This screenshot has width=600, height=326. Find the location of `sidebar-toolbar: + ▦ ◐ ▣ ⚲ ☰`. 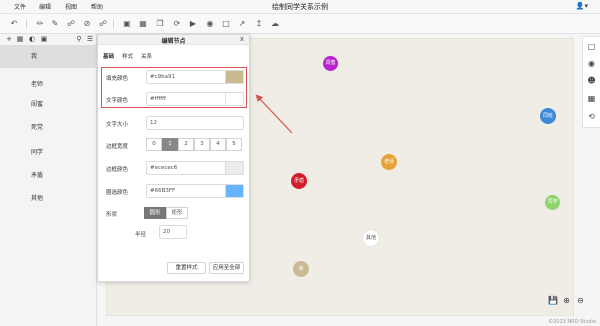

sidebar-toolbar: + ▦ ◐ ▣ ⚲ ☰ is located at coordinates (48, 40).